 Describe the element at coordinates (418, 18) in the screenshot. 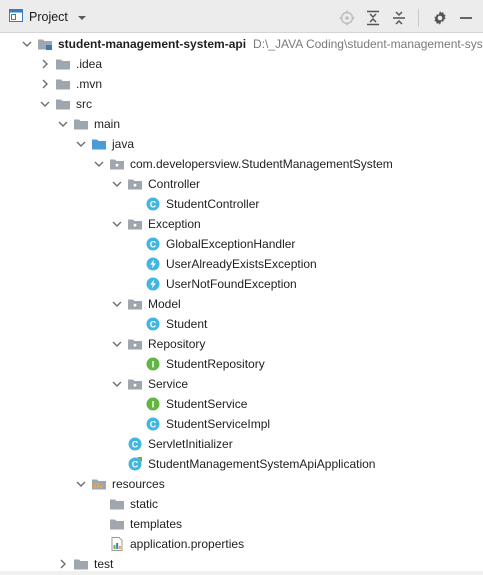

I see `toolbar-separator` at that location.